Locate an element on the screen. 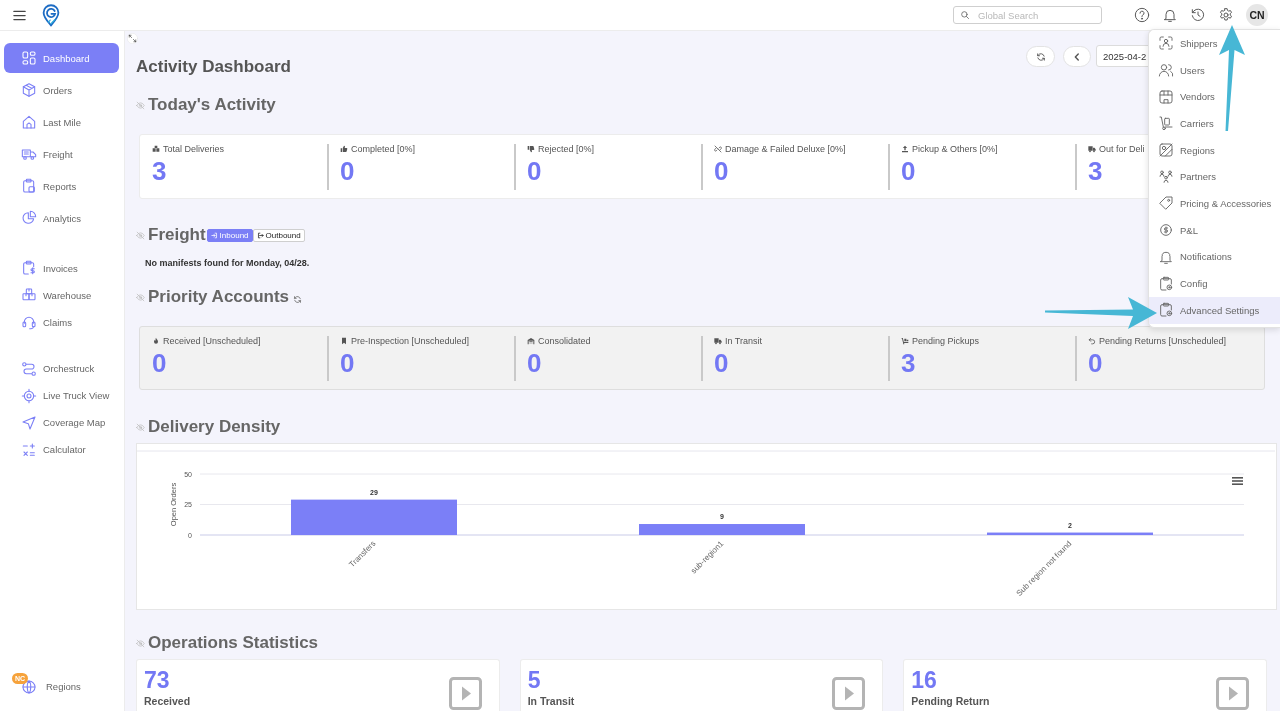 The height and width of the screenshot is (711, 1280). clipboard-dollar-icon is located at coordinates (29, 268).